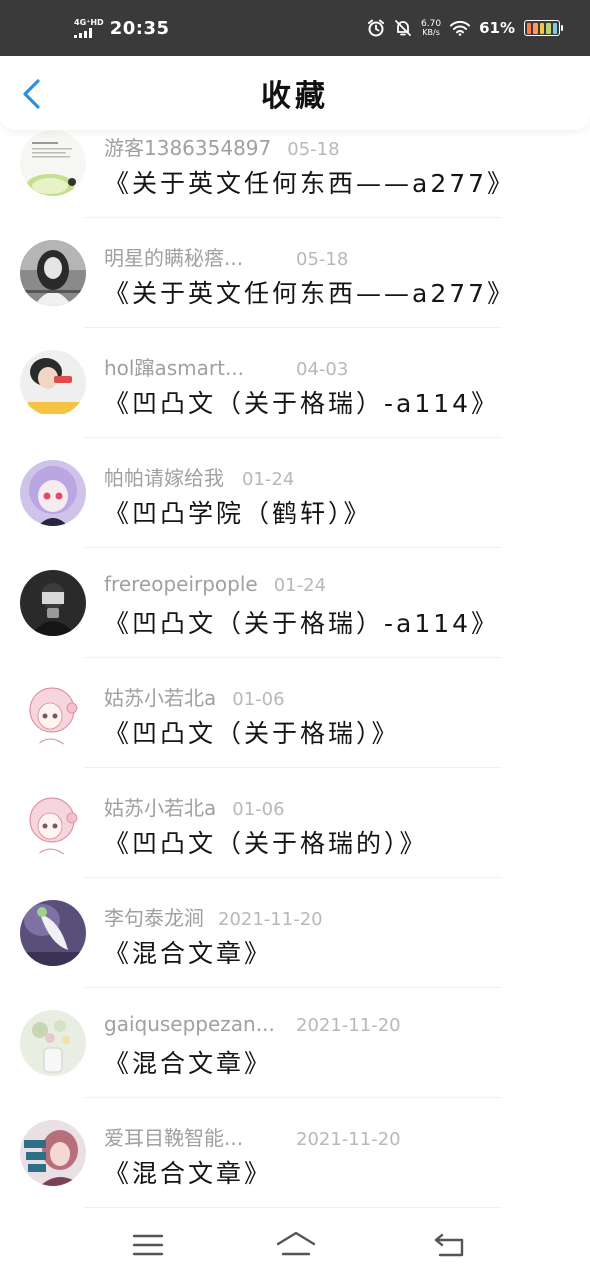 The height and width of the screenshot is (1280, 590). I want to click on system-nav-bar, so click(295, 1245).